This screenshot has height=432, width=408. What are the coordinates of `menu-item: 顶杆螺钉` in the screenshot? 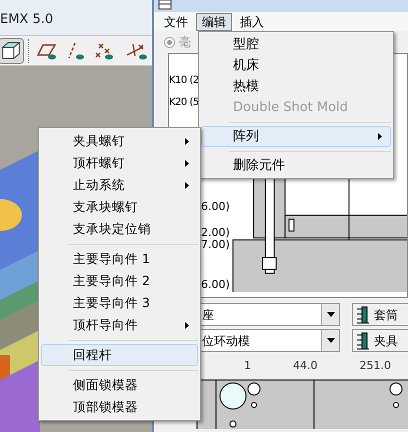 It's located at (119, 163).